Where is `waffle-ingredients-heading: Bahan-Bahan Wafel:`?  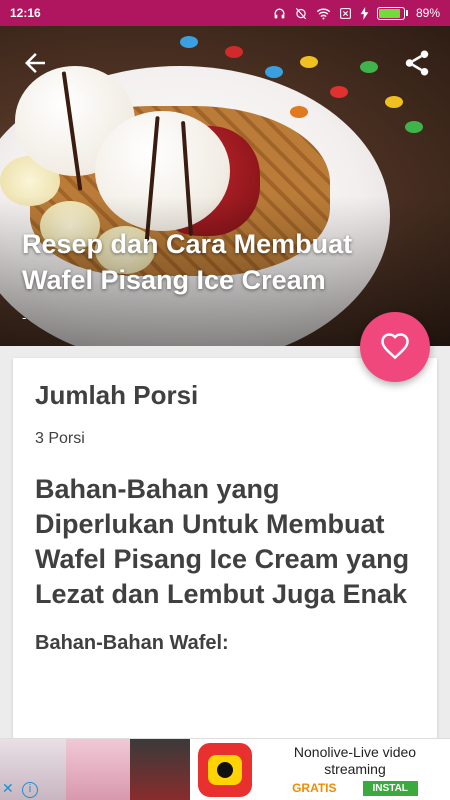
waffle-ingredients-heading: Bahan-Bahan Wafel: is located at coordinates (132, 643).